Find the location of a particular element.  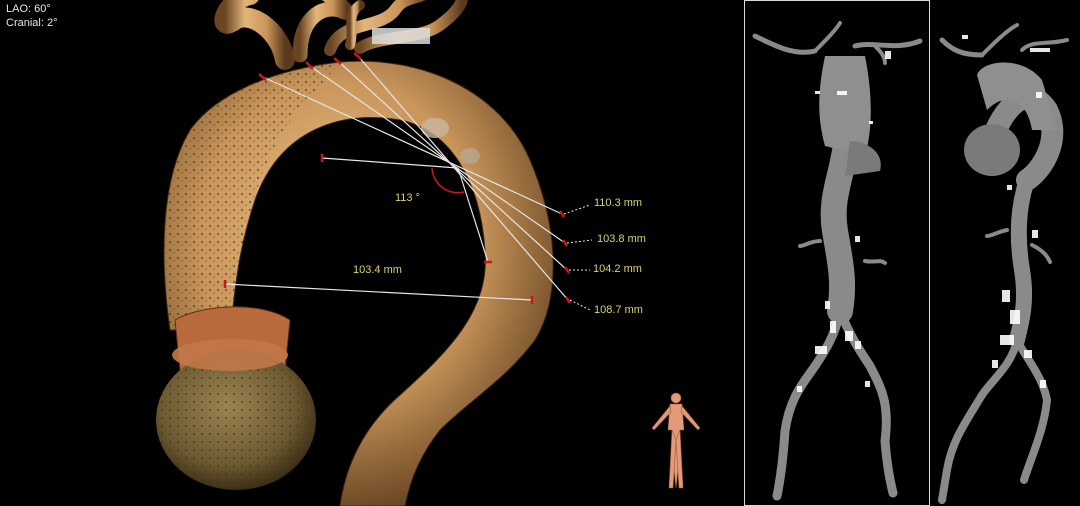

orientation-lao: LAO: 60° is located at coordinates (28, 9).